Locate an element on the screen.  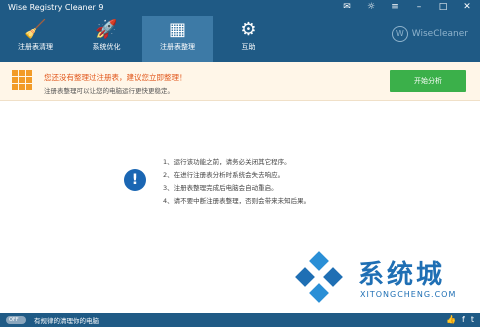
watermark-url: XITONGCHENG.COM is located at coordinates (408, 294).